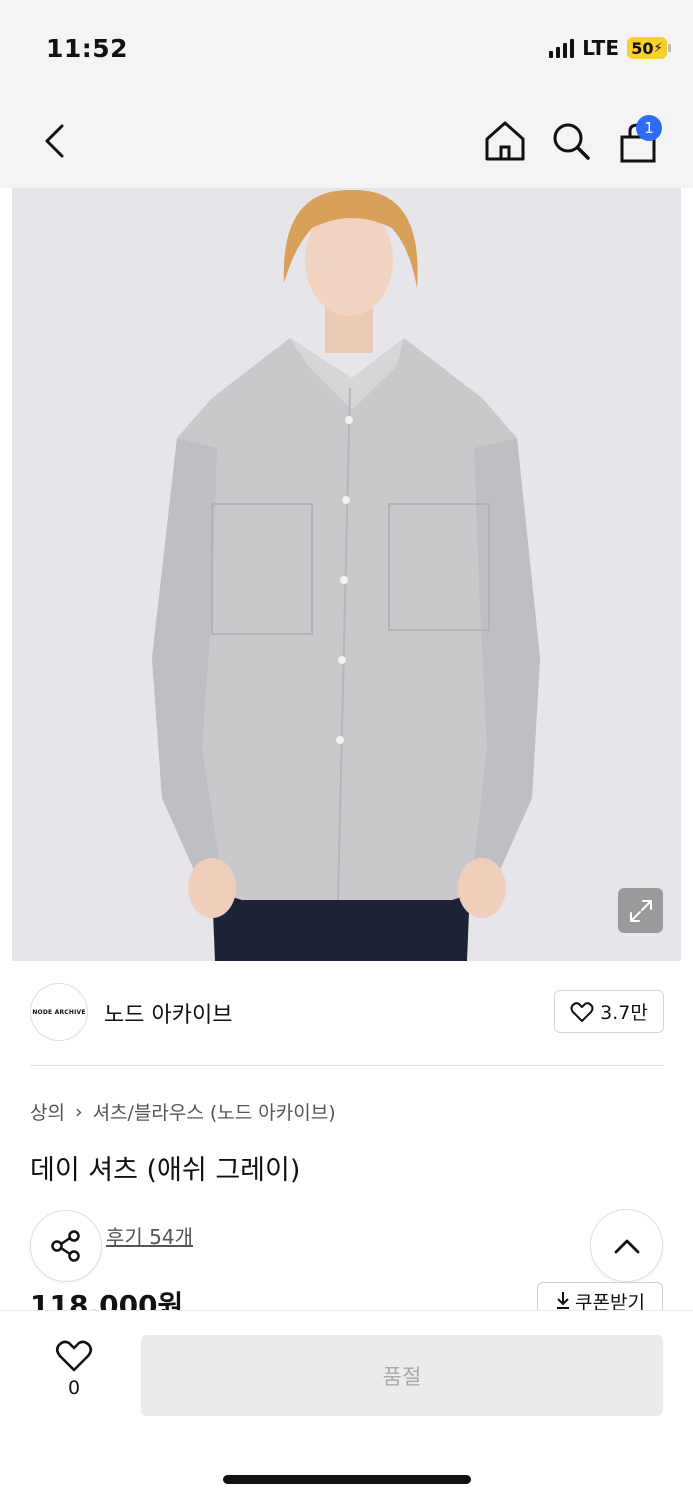  Describe the element at coordinates (346, 47) in the screenshot. I see `status-bar: 11:52 LTE 50 ⚡` at that location.